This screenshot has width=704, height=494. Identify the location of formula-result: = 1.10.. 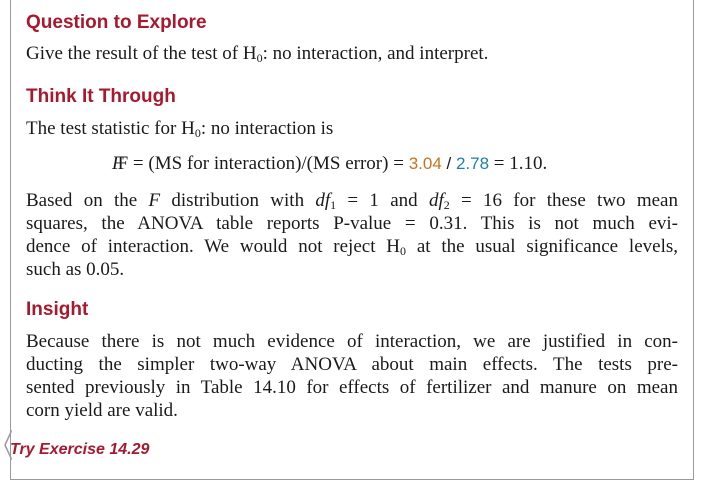
(518, 163).